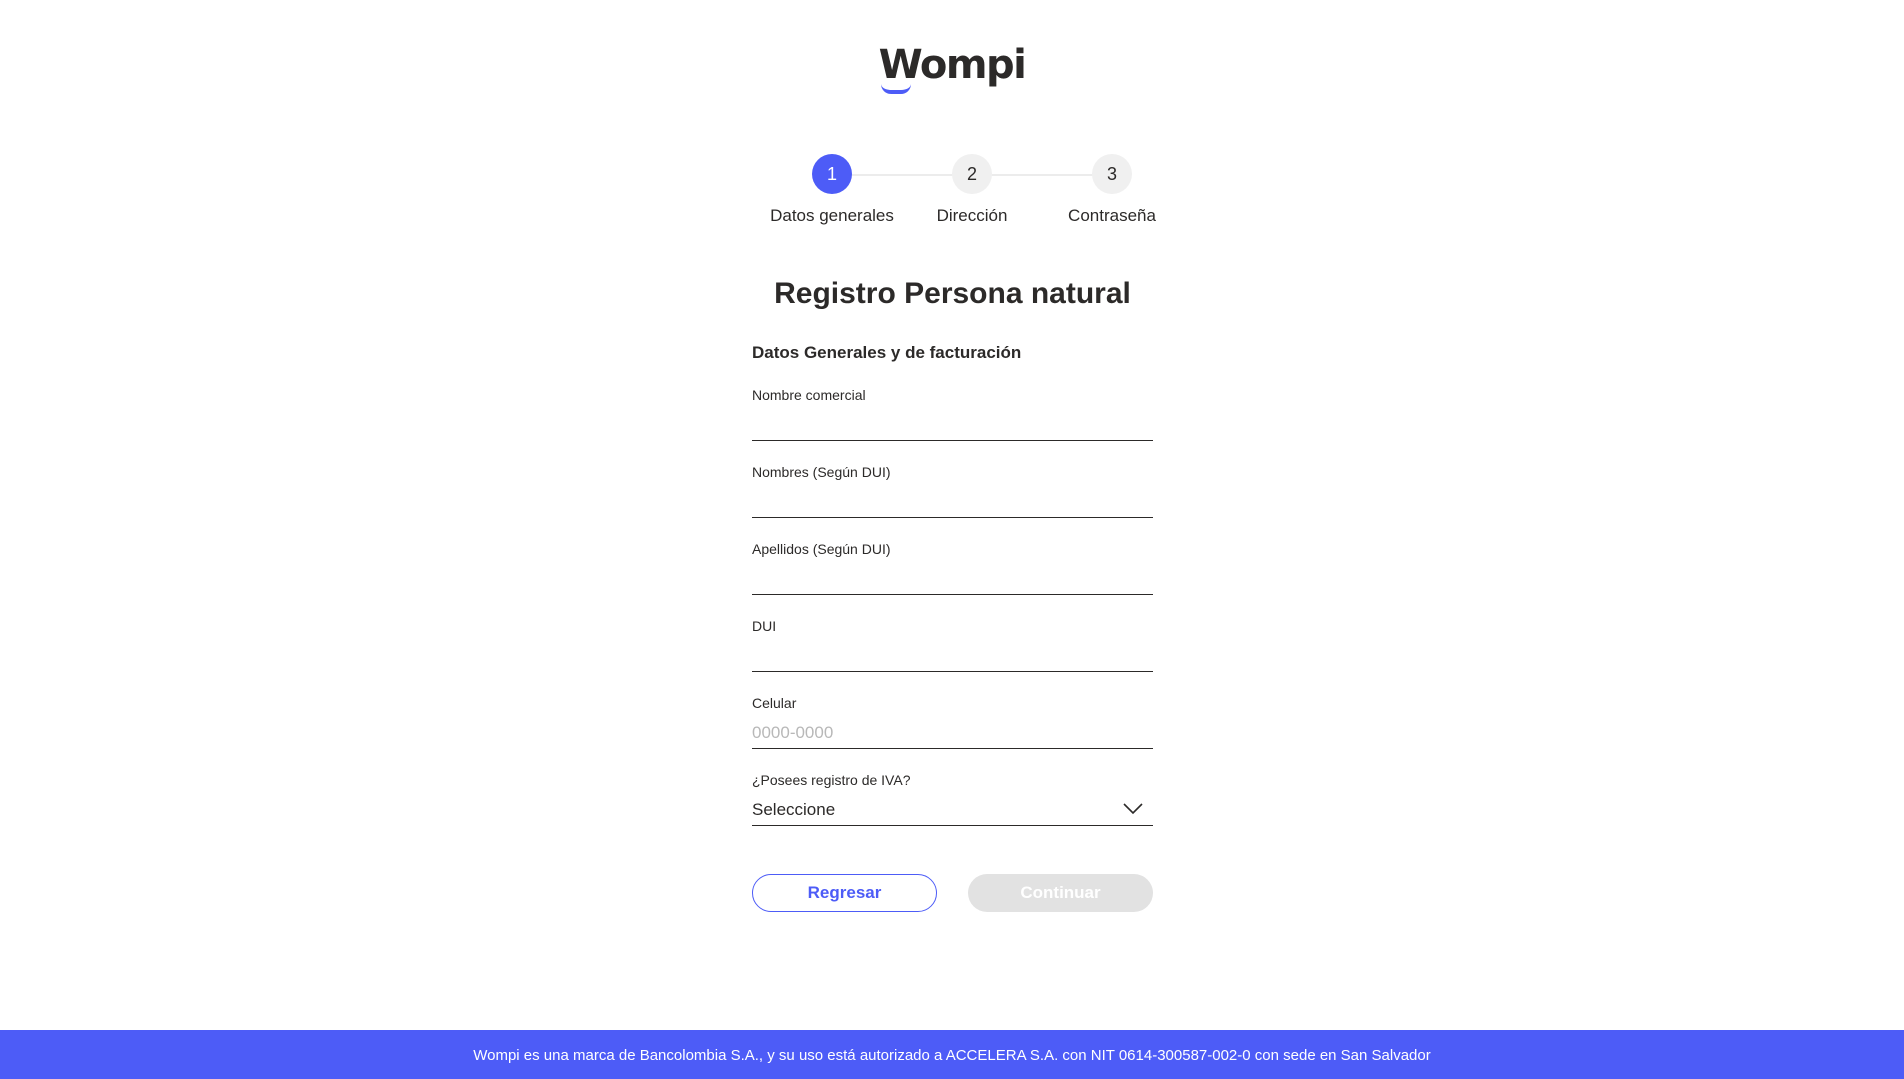  What do you see at coordinates (952, 293) in the screenshot?
I see `page-title: Registro Persona natural` at bounding box center [952, 293].